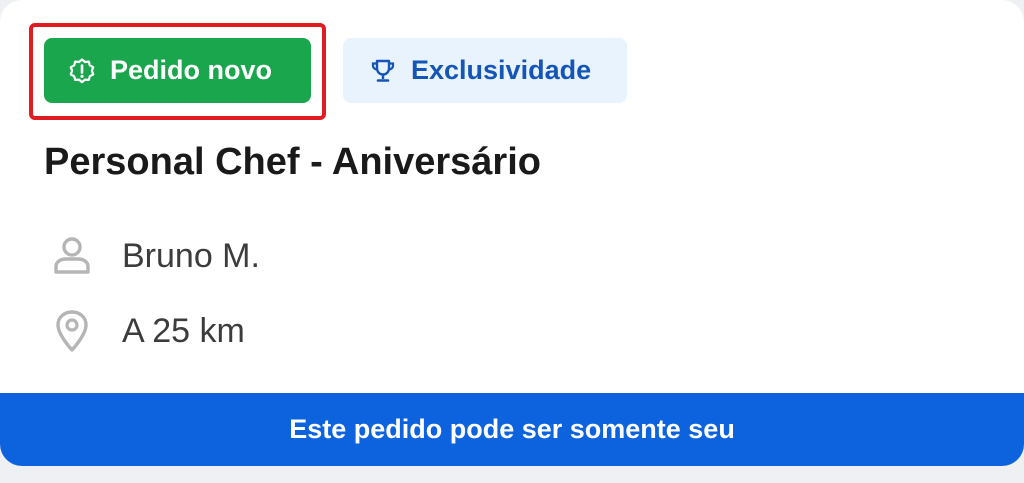 The height and width of the screenshot is (483, 1024). I want to click on banner-text: Este pedido pode ser somente seu, so click(512, 429).